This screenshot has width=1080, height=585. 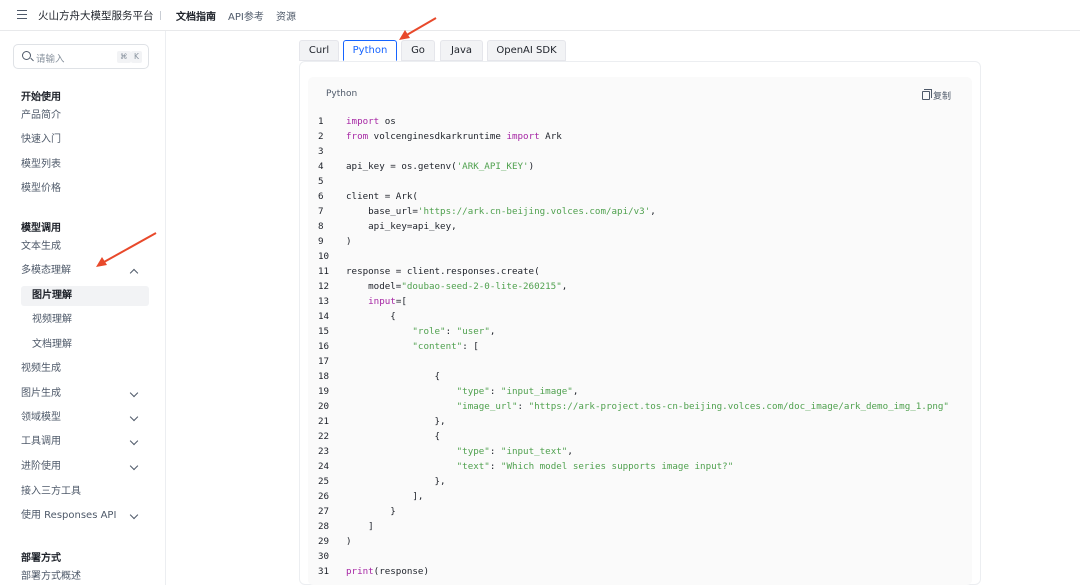 I want to click on code-line: 23 "type": "input_text",, so click(x=445, y=451).